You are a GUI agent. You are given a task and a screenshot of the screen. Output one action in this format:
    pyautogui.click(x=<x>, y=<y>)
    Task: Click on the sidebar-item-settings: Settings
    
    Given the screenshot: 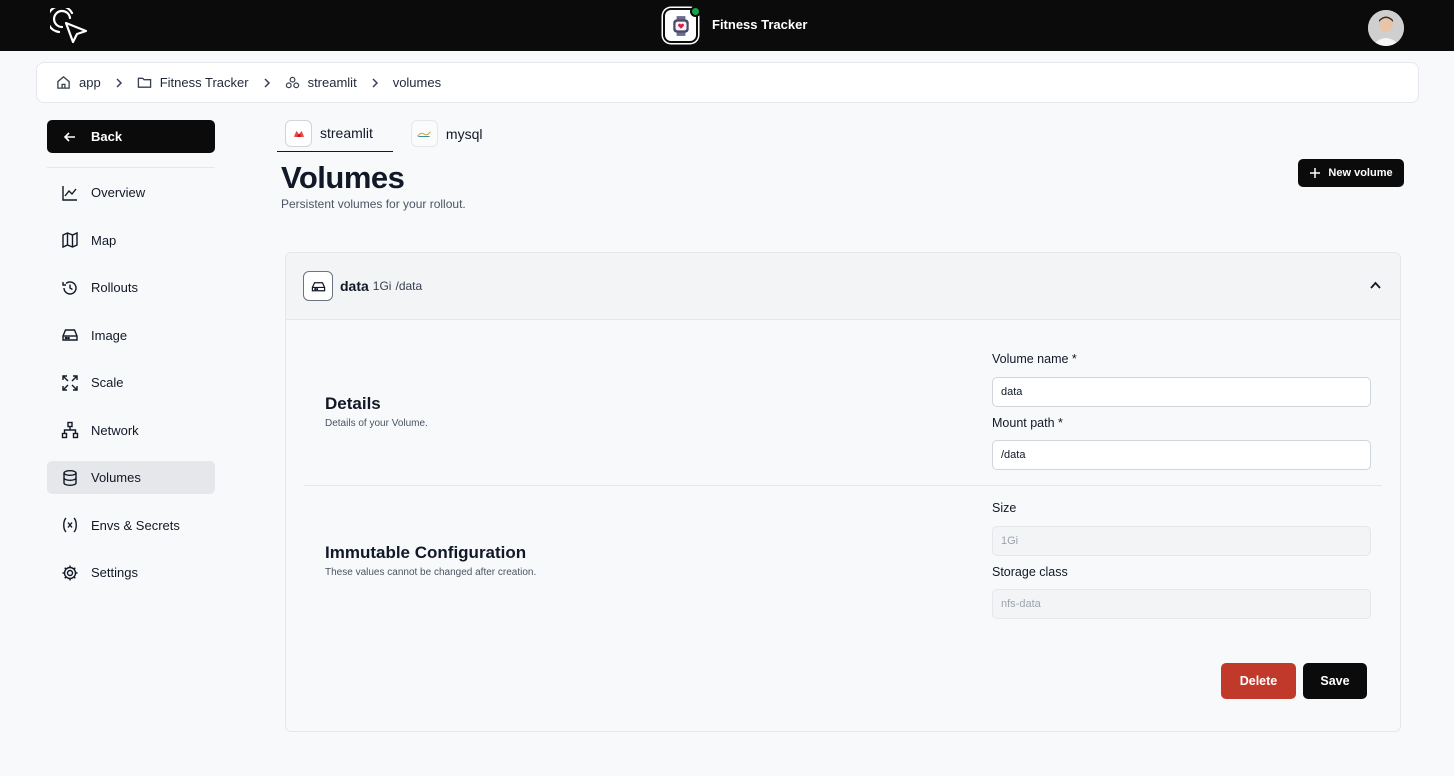 What is the action you would take?
    pyautogui.click(x=131, y=572)
    